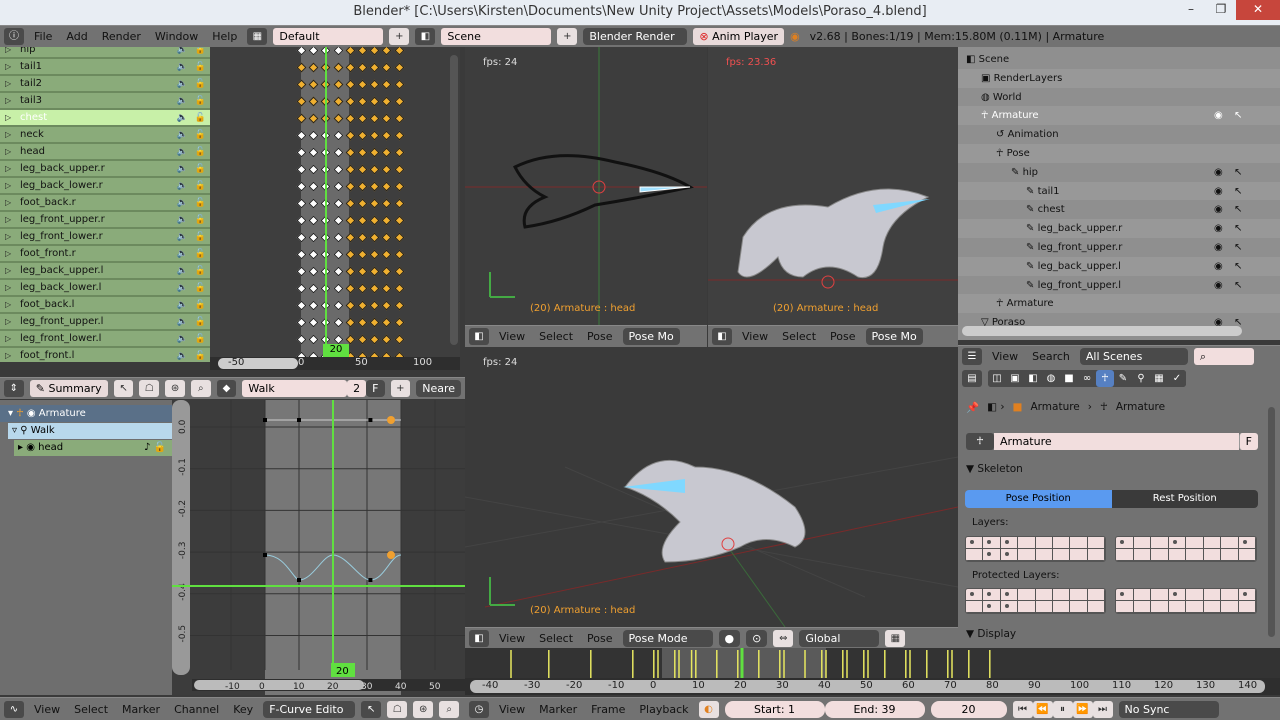 This screenshot has height=720, width=1280. Describe the element at coordinates (243, 709) in the screenshot. I see `menu-key: Key` at that location.